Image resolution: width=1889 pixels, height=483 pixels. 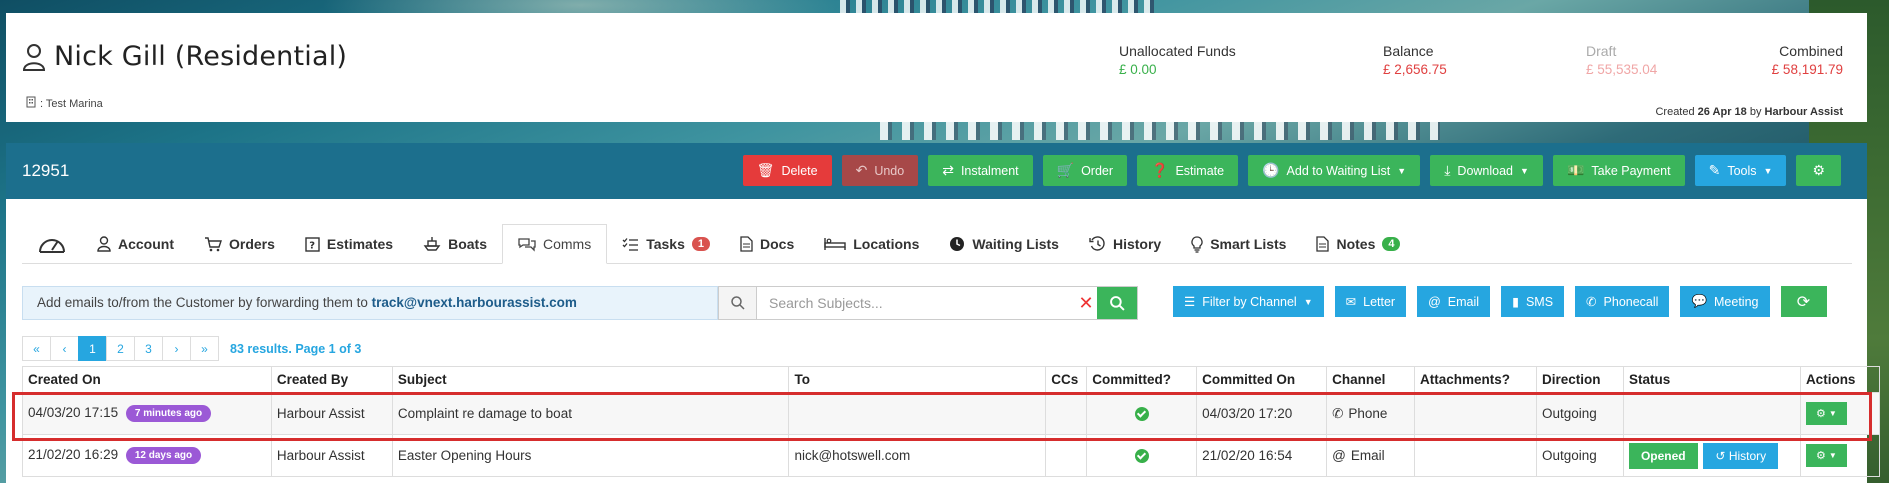 I want to click on column-header: Subject, so click(x=590, y=379).